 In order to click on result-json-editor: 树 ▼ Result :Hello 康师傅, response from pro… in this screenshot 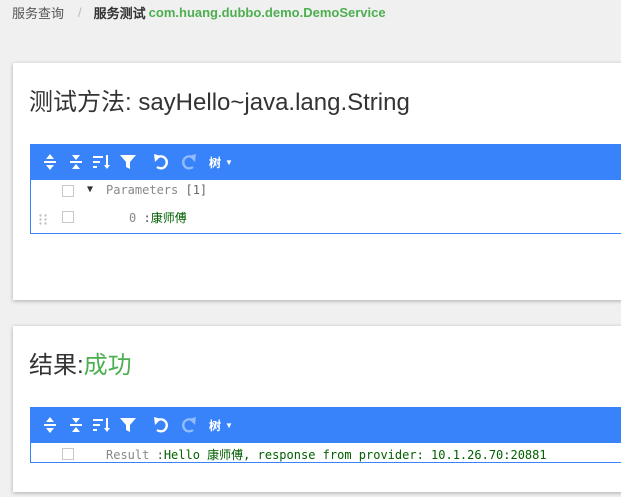, I will do `click(325, 435)`.